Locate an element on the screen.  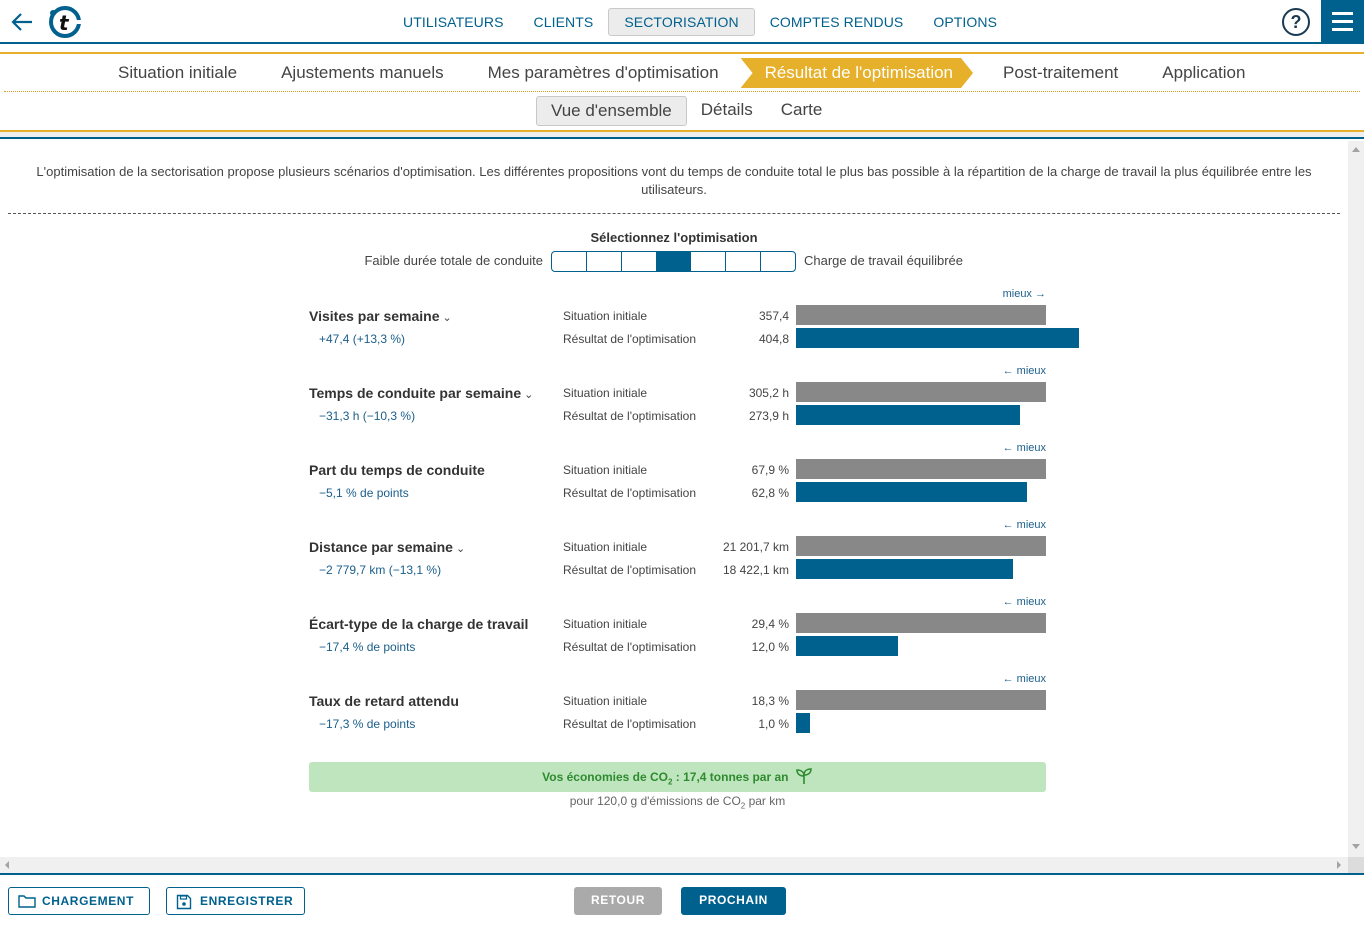
step-4: Résultat de l'optimisation is located at coordinates (857, 73).